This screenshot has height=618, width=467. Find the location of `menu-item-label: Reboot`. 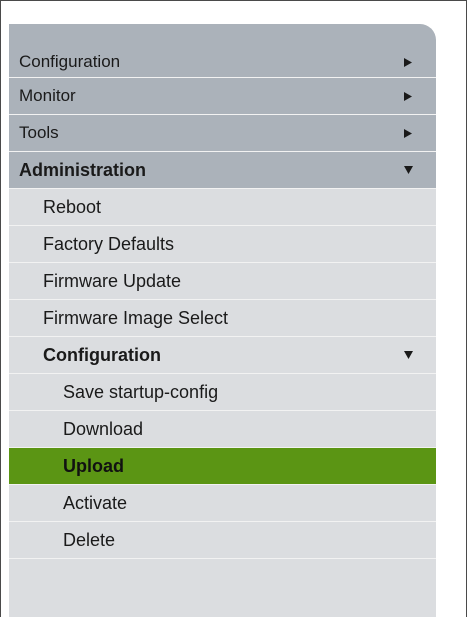

menu-item-label: Reboot is located at coordinates (72, 207).